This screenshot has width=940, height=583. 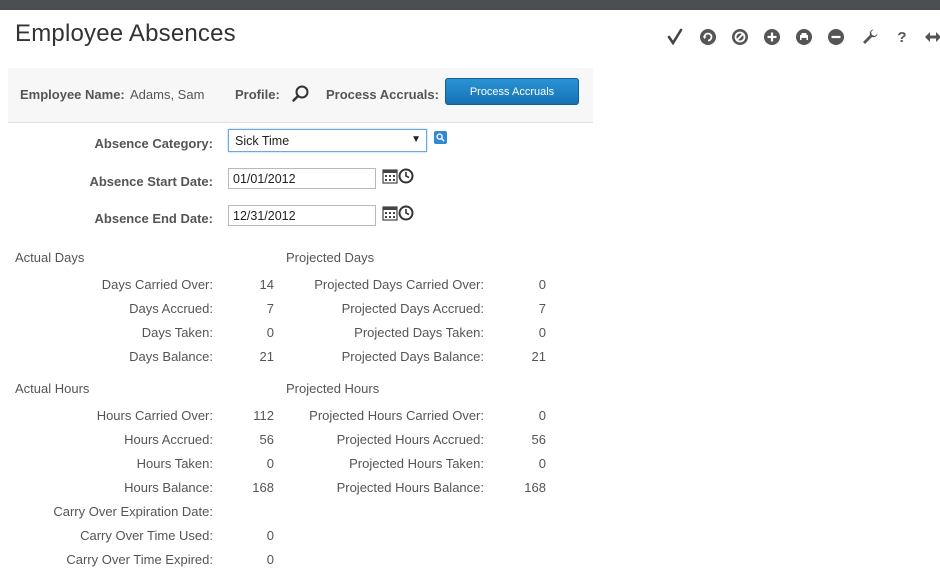 I want to click on hours-carried-over-value: 112, so click(x=263, y=415).